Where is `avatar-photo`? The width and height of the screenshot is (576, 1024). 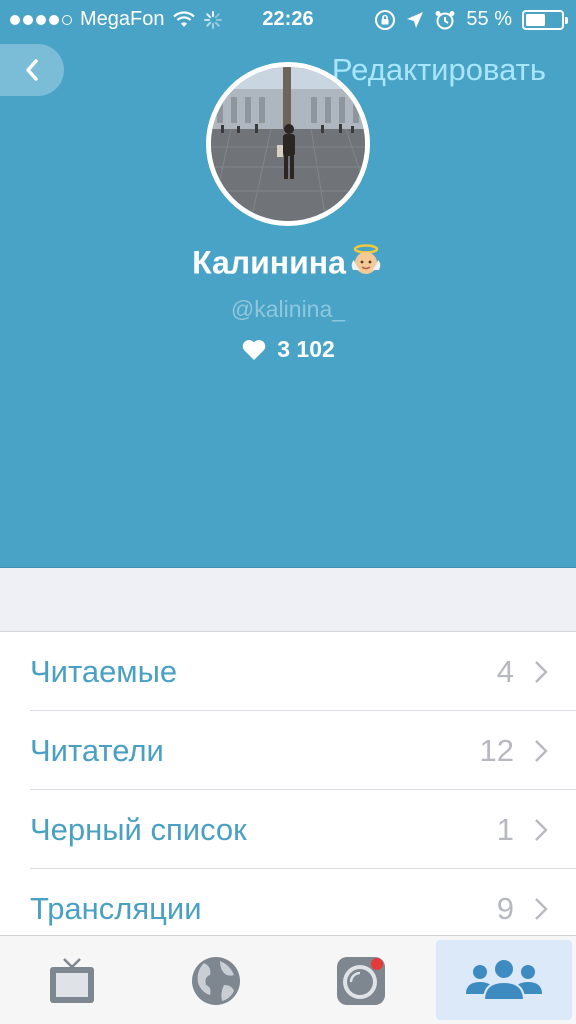
avatar-photo is located at coordinates (288, 144).